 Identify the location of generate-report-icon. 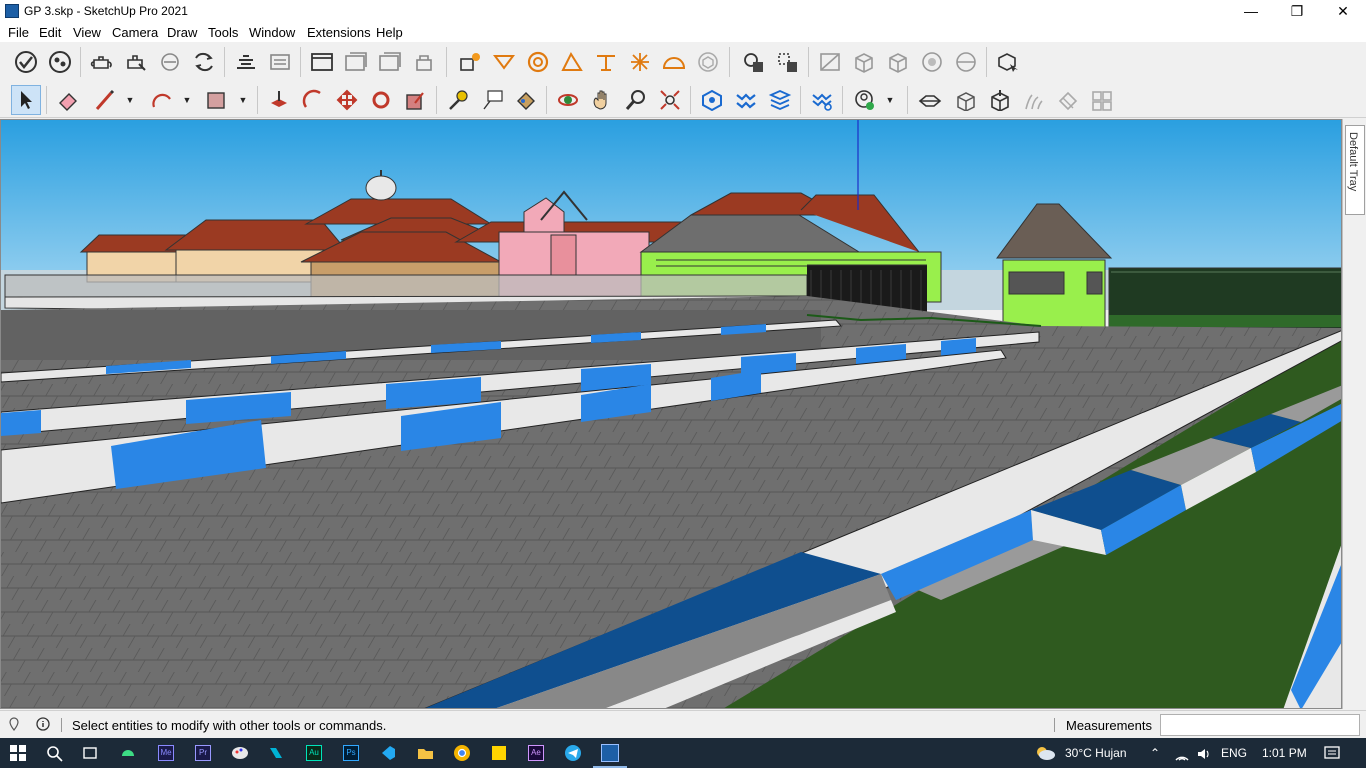
(246, 62).